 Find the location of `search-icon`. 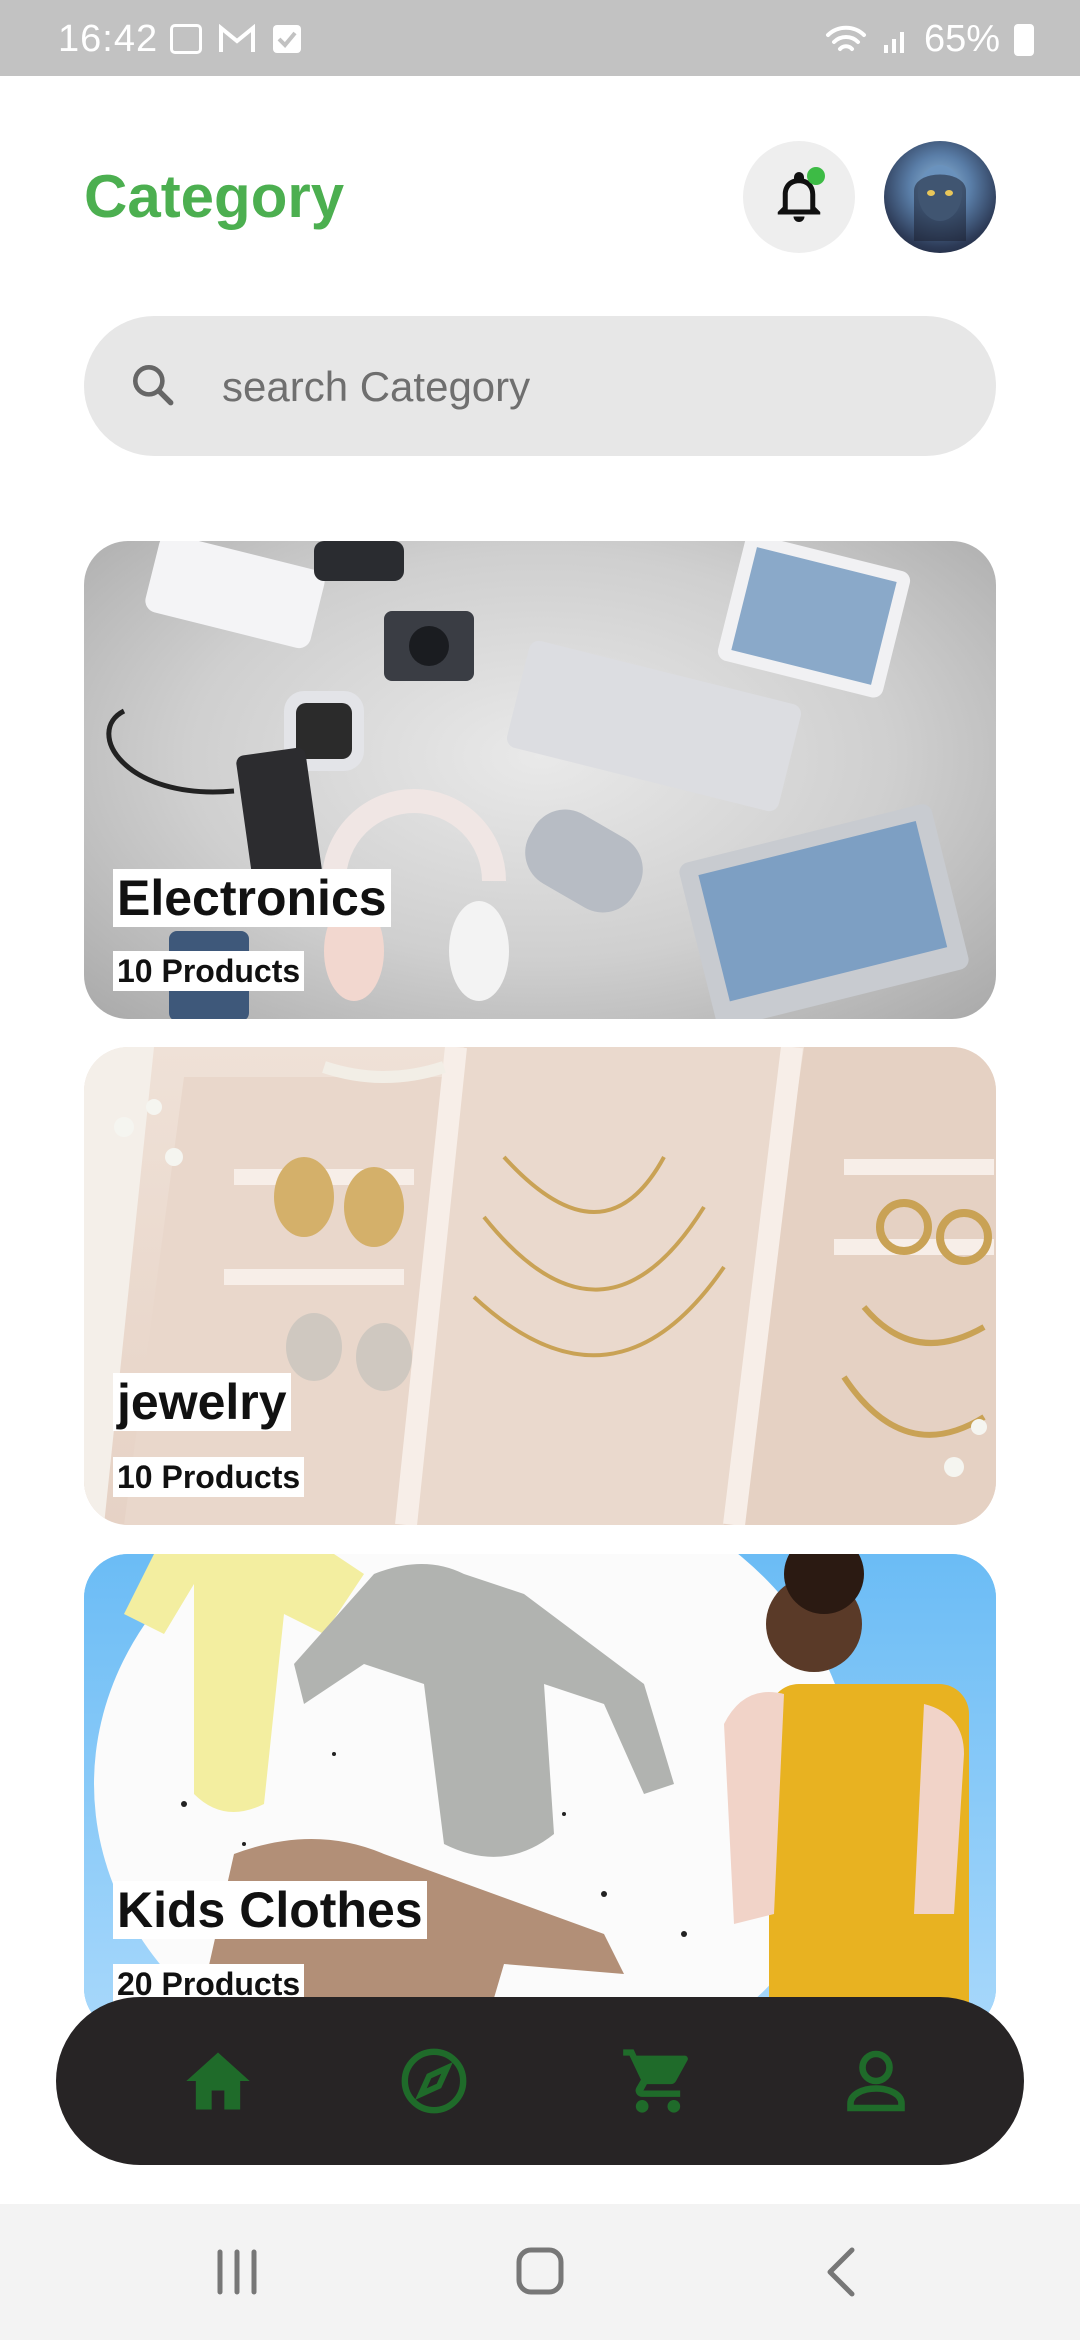

search-icon is located at coordinates (153, 385).